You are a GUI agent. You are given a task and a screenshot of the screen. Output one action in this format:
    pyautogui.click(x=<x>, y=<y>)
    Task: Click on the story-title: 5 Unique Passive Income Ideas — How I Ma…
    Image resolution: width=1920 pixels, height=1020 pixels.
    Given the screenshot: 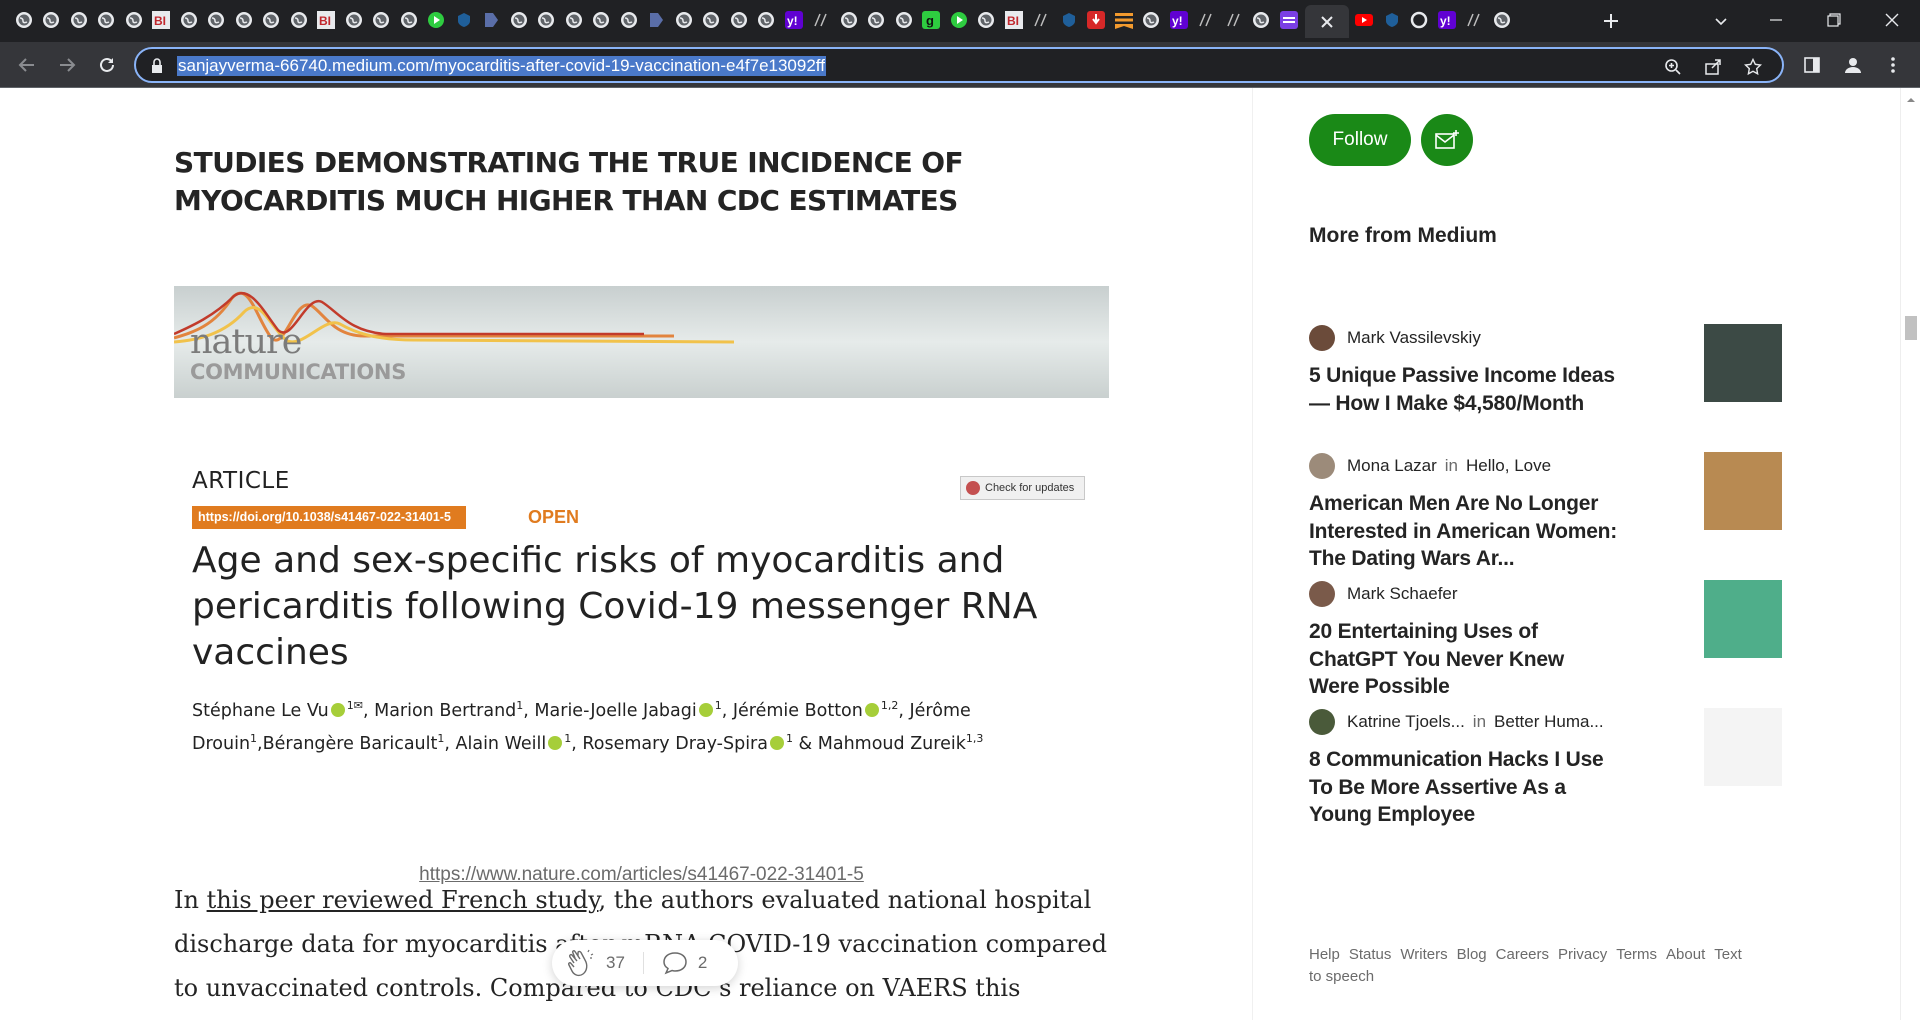 What is the action you would take?
    pyautogui.click(x=1464, y=389)
    